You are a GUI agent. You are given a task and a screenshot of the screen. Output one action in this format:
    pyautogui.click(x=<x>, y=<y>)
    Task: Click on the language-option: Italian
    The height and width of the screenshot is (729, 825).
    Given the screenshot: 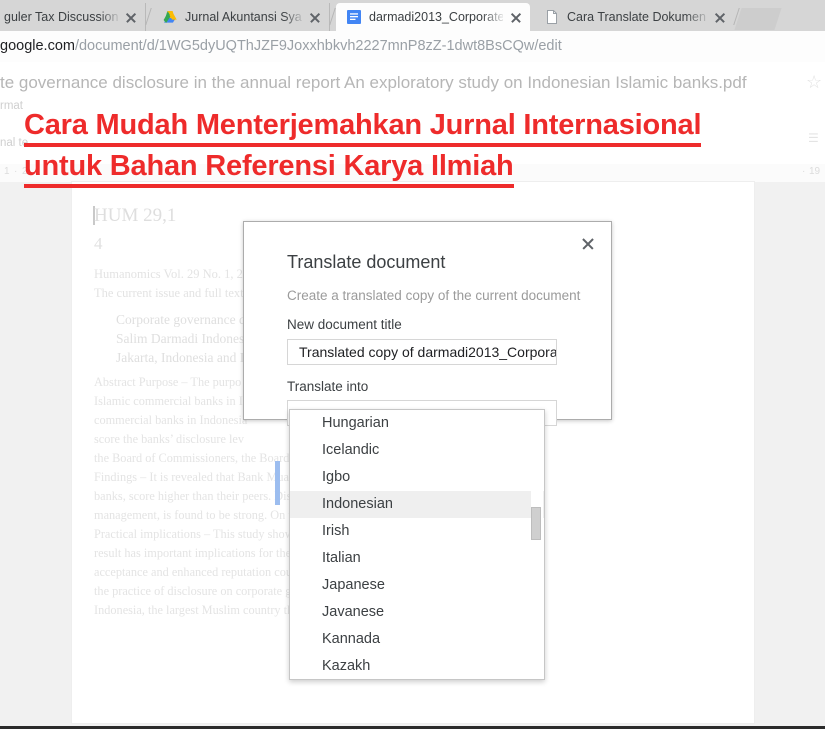 What is the action you would take?
    pyautogui.click(x=417, y=558)
    